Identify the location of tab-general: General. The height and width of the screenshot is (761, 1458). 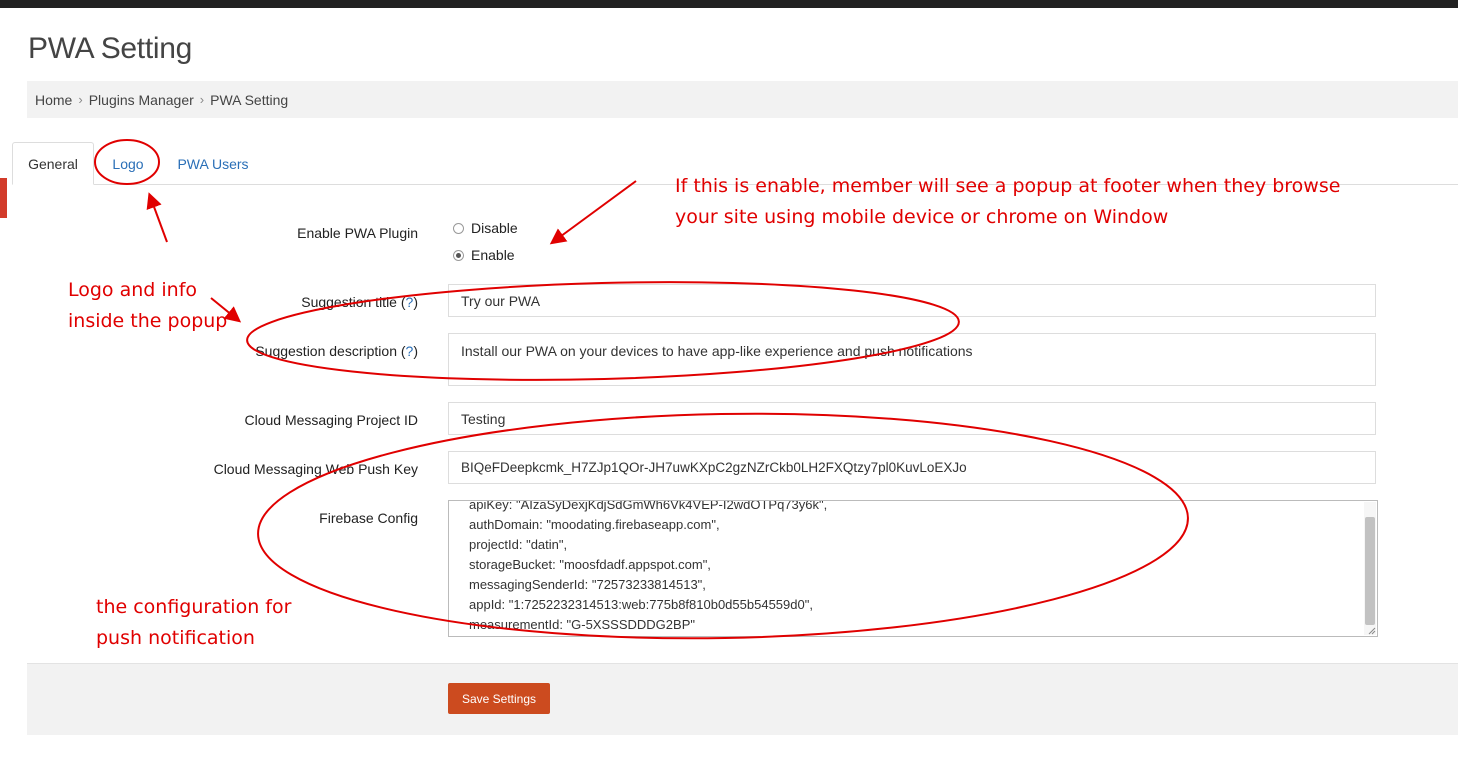
(53, 163).